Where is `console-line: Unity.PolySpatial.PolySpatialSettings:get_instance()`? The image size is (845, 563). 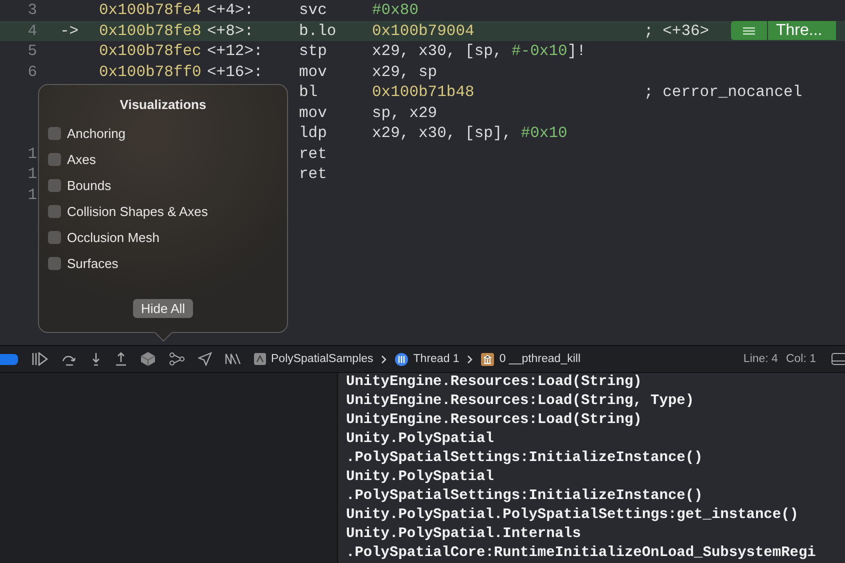
console-line: Unity.PolySpatial.PolySpatialSettings:get_instance() is located at coordinates (573, 515).